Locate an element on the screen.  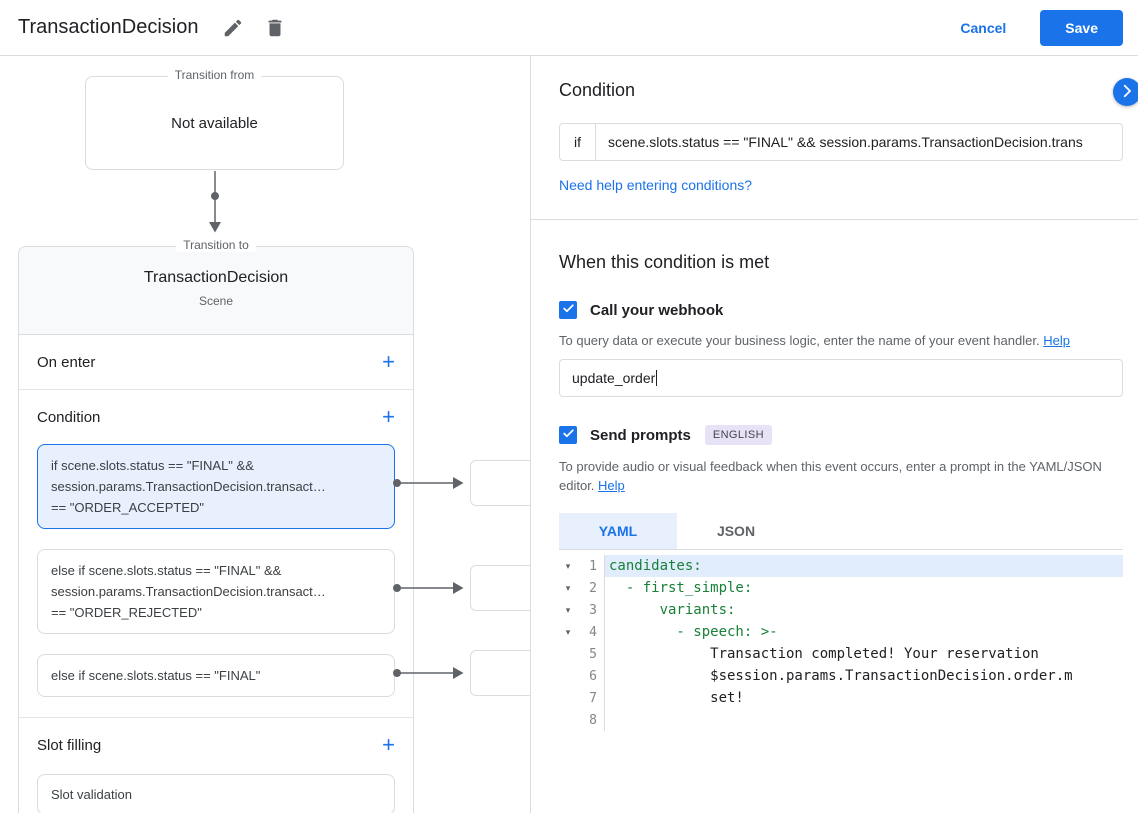
condition-text: else if scene.slots.status == "FINAL" is located at coordinates (156, 675).